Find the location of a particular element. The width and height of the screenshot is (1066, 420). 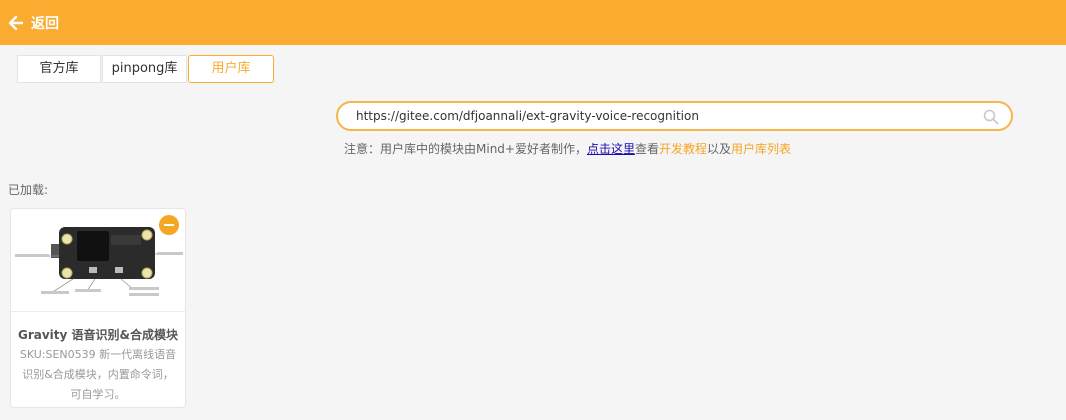

extension-description: SKU:SEN0539 新一代离线语音识别&合成模块，内置命令词，可自学习。 is located at coordinates (98, 374).